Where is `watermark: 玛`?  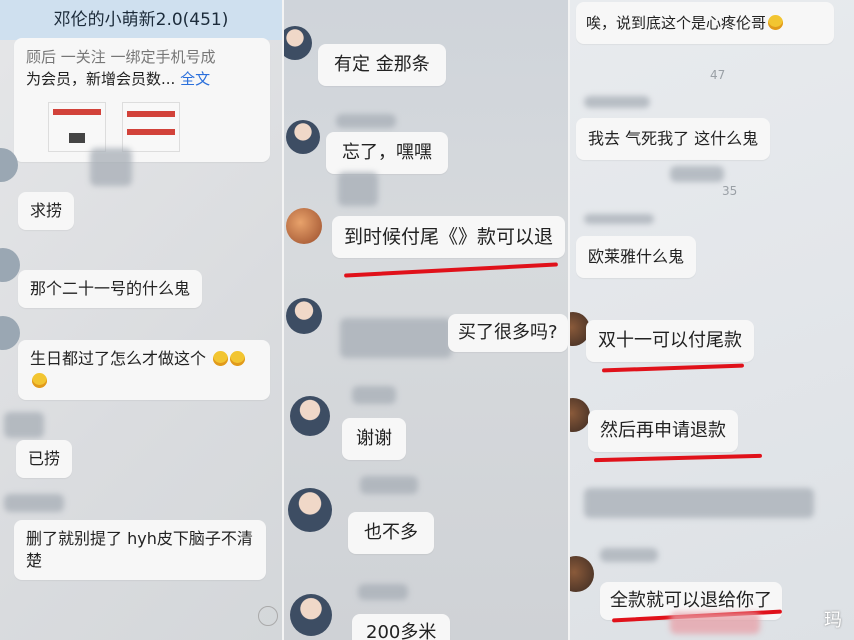 watermark: 玛 is located at coordinates (833, 620).